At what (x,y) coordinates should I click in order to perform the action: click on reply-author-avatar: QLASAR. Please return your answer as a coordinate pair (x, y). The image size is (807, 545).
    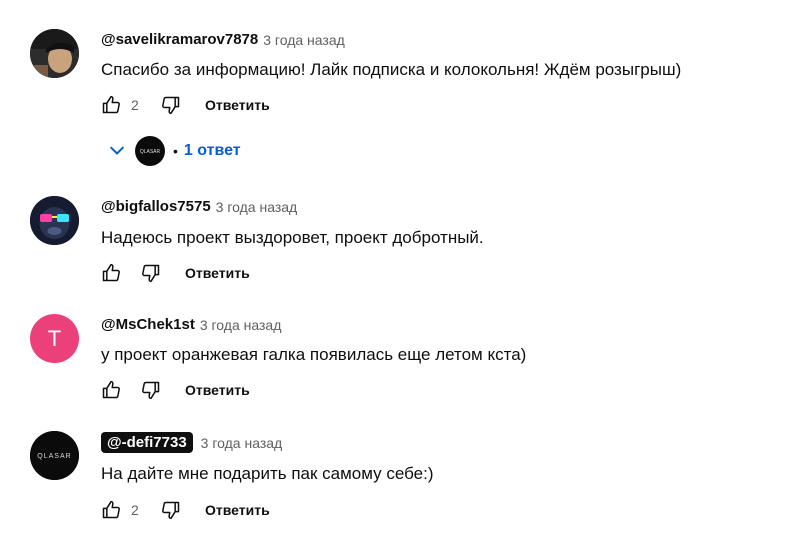
    Looking at the image, I should click on (150, 151).